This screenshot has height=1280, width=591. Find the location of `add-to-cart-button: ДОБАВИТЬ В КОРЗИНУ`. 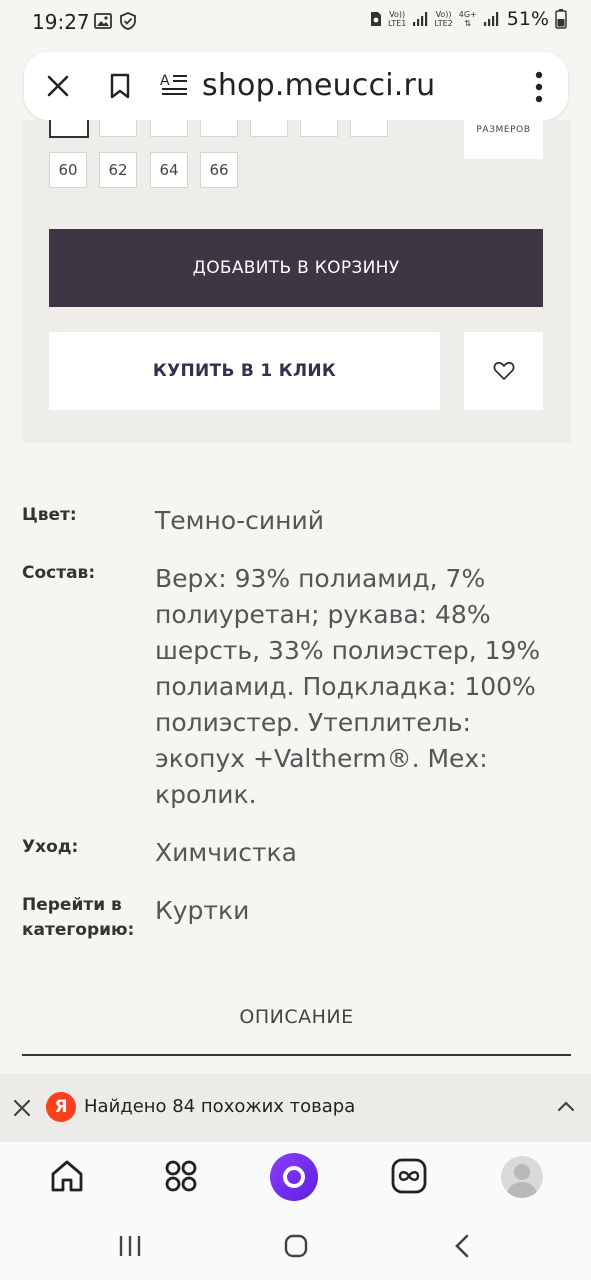

add-to-cart-button: ДОБАВИТЬ В КОРЗИНУ is located at coordinates (296, 268).